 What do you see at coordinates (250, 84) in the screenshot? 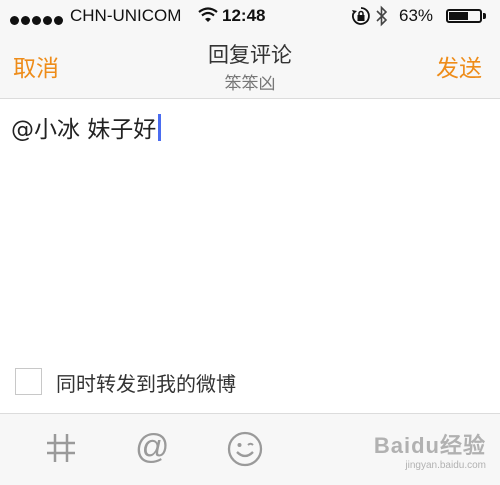
I see `page-subtitle: 笨笨凶` at bounding box center [250, 84].